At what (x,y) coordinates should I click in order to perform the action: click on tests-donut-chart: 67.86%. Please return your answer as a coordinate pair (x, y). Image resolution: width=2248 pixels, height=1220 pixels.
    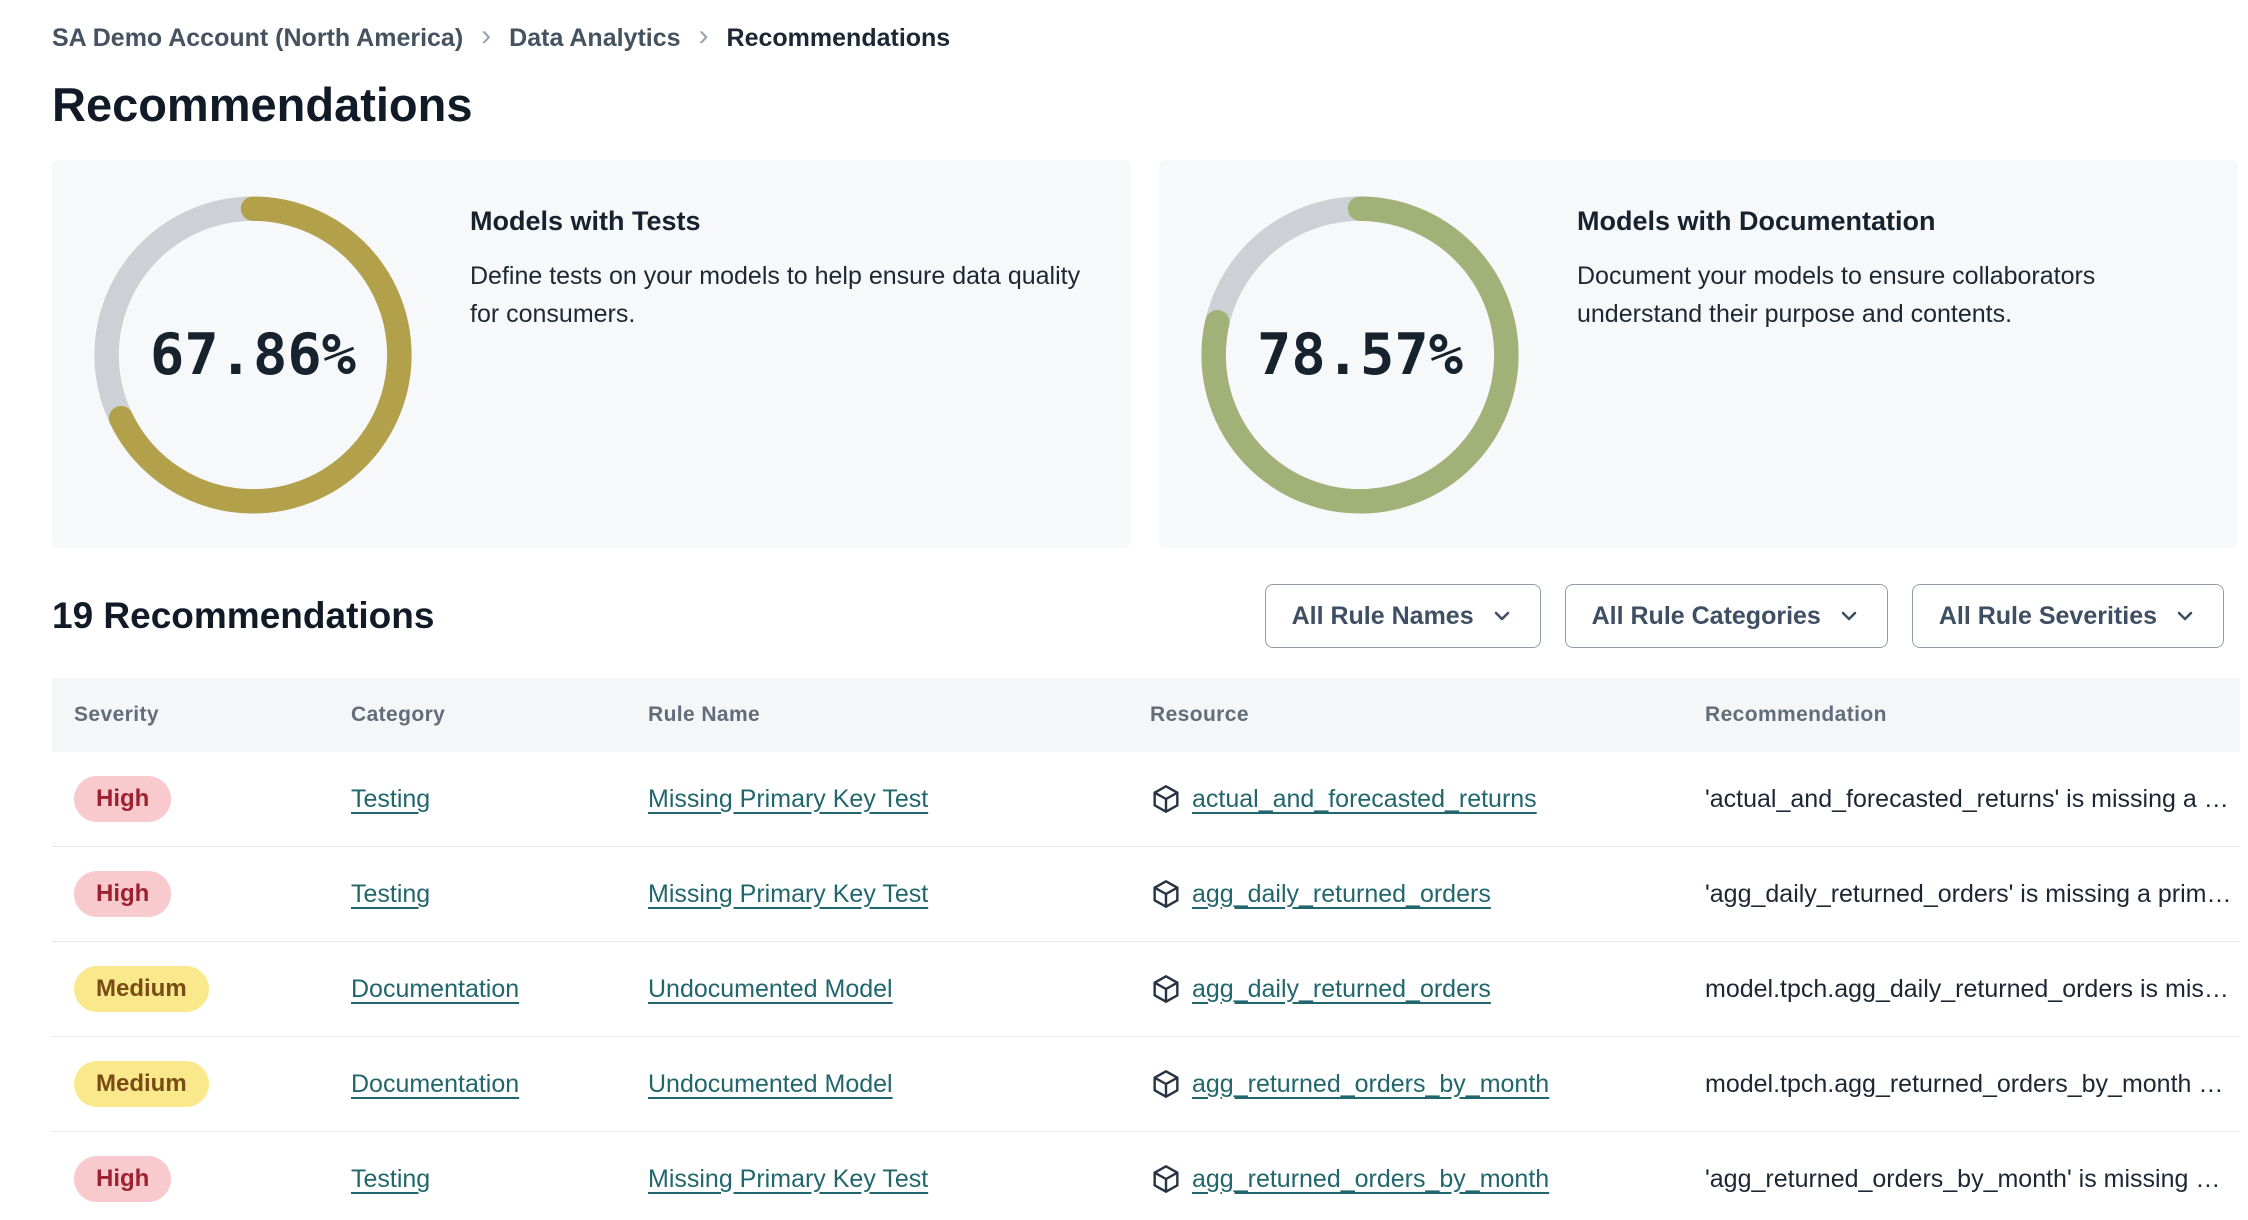
    Looking at the image, I should click on (253, 355).